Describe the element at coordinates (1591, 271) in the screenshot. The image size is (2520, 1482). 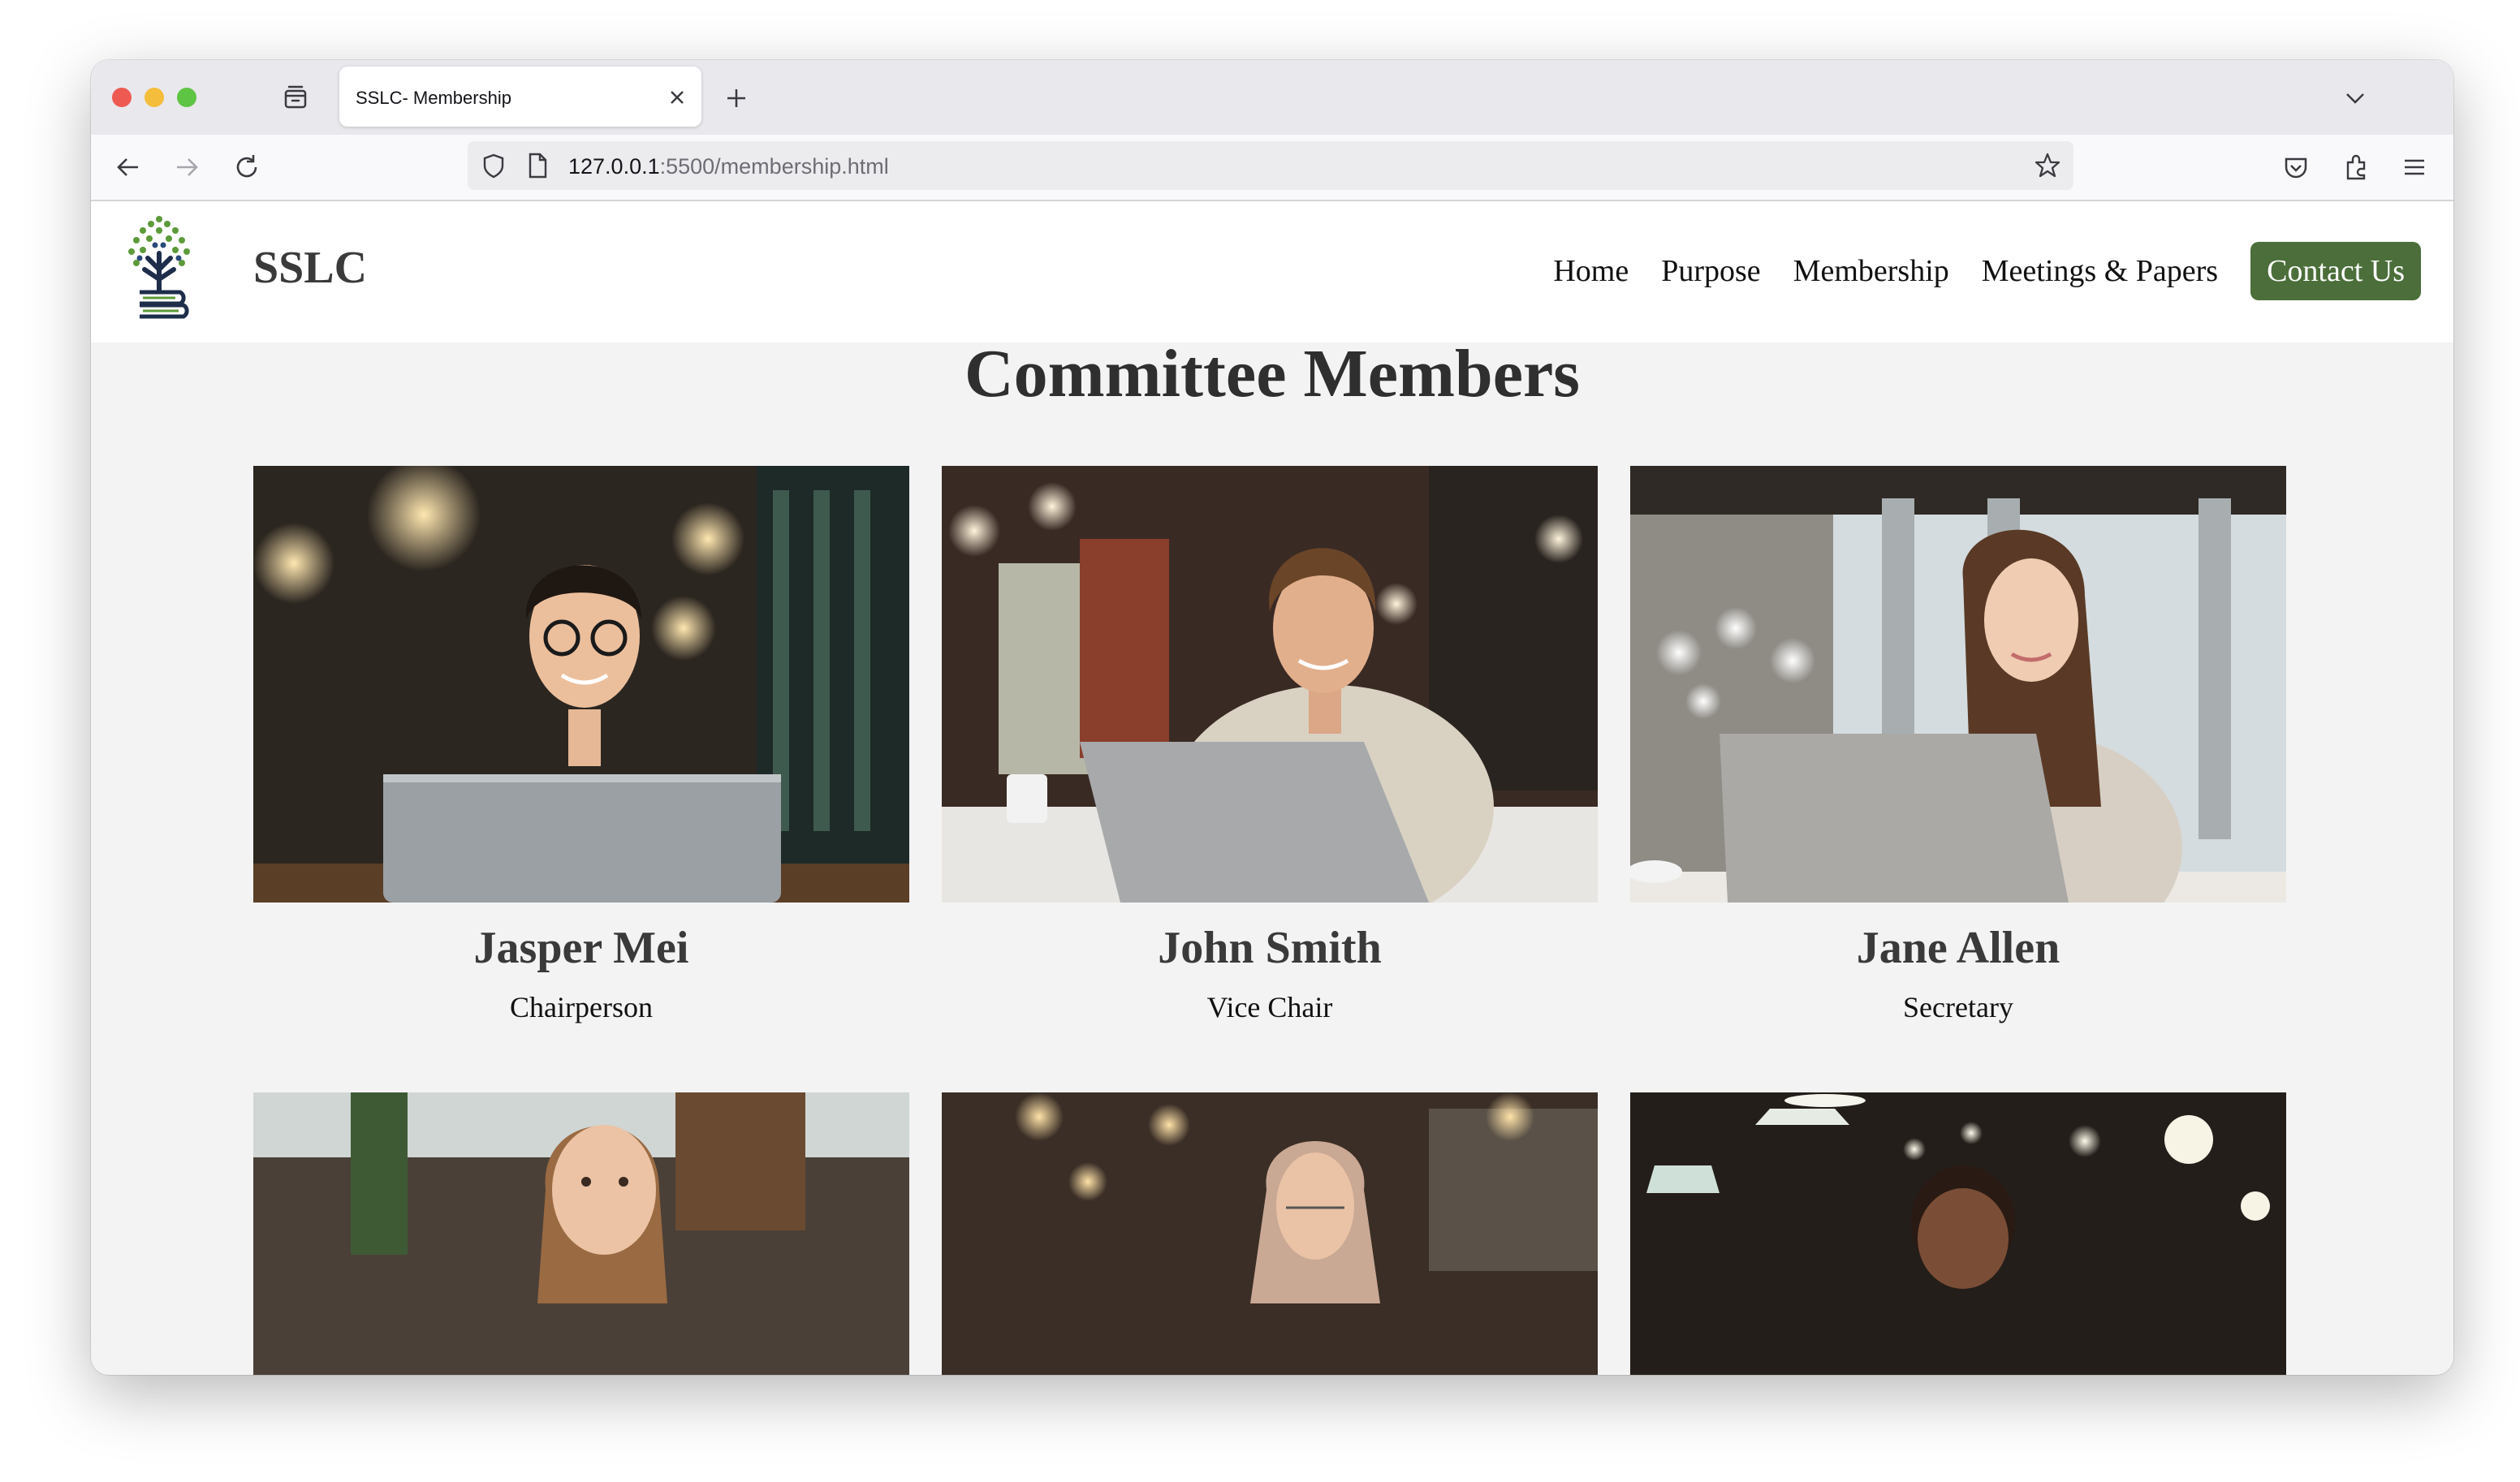
I see `nav-home: Home` at that location.